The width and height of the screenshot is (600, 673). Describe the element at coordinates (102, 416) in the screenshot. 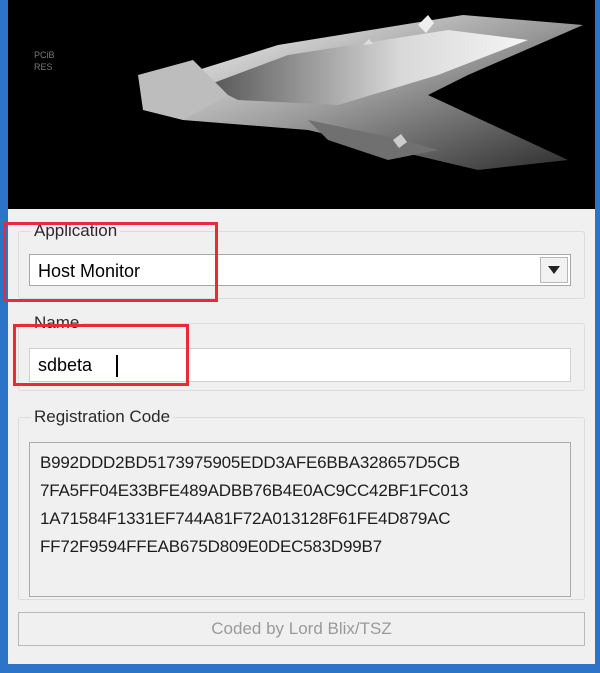

I see `registration-code-legend: Registration Code` at that location.